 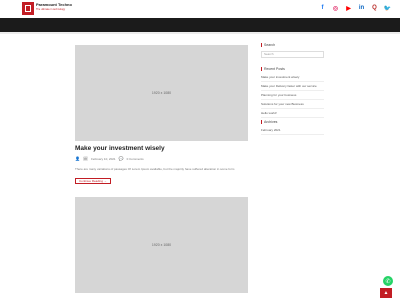 What do you see at coordinates (121, 158) in the screenshot?
I see `comment-icon: 💬` at bounding box center [121, 158].